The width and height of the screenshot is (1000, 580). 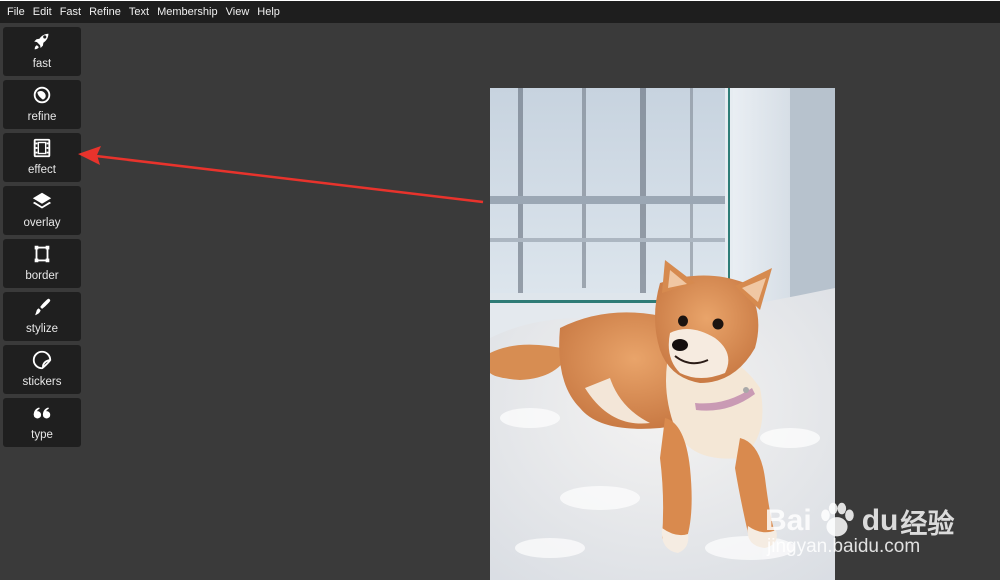 What do you see at coordinates (268, 12) in the screenshot?
I see `menu-help: Help` at bounding box center [268, 12].